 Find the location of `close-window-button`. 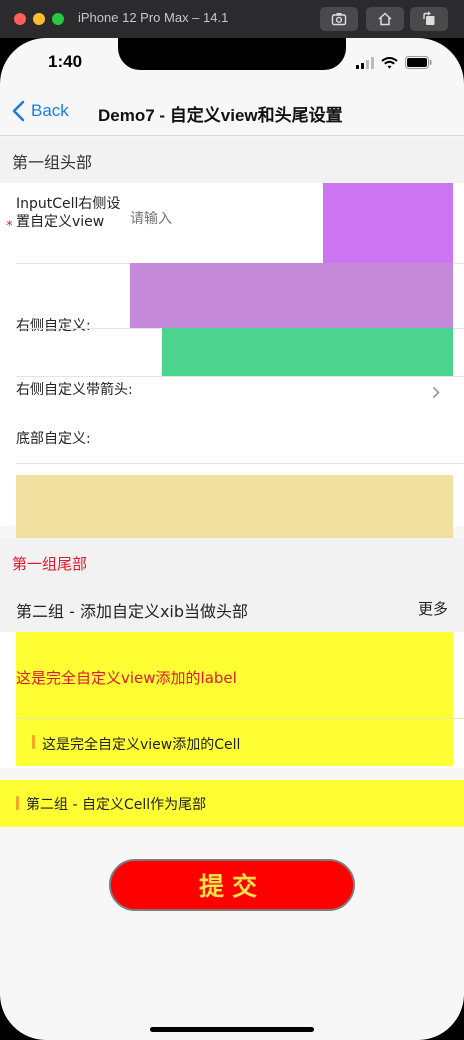

close-window-button is located at coordinates (20, 19).